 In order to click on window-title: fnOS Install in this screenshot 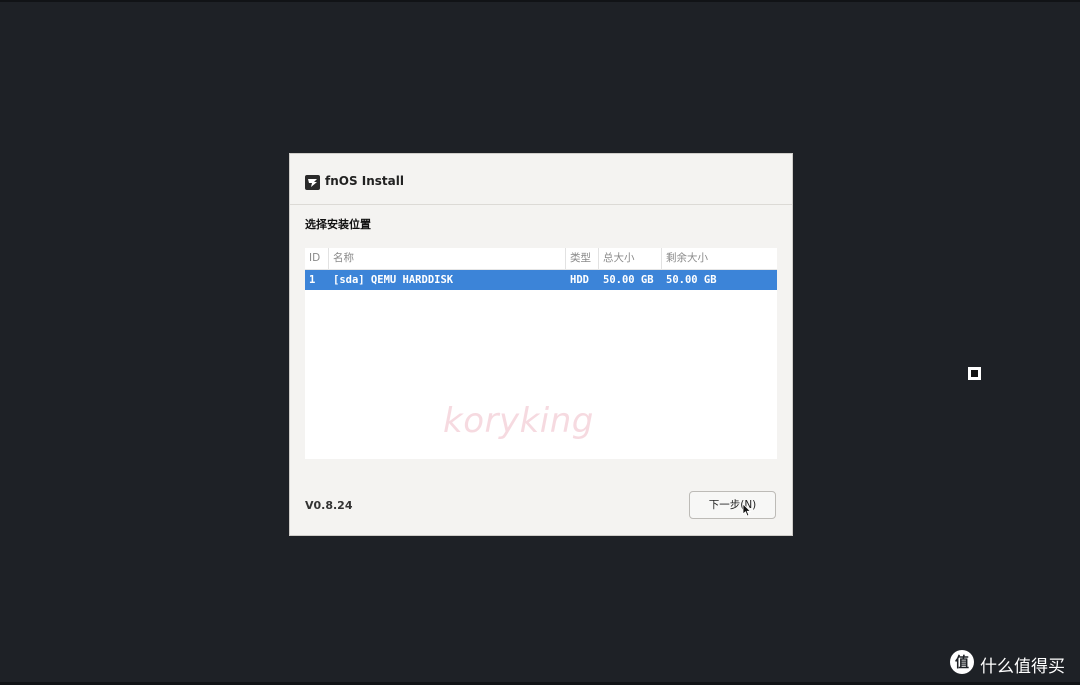, I will do `click(364, 181)`.